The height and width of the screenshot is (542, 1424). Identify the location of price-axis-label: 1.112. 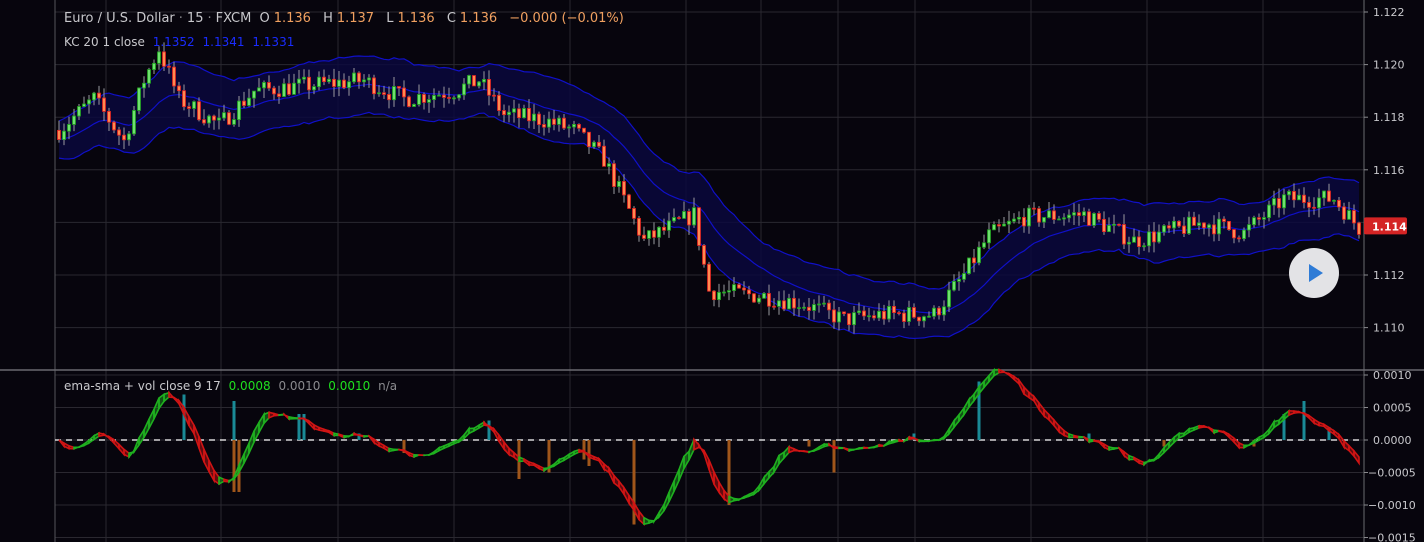
(1389, 275).